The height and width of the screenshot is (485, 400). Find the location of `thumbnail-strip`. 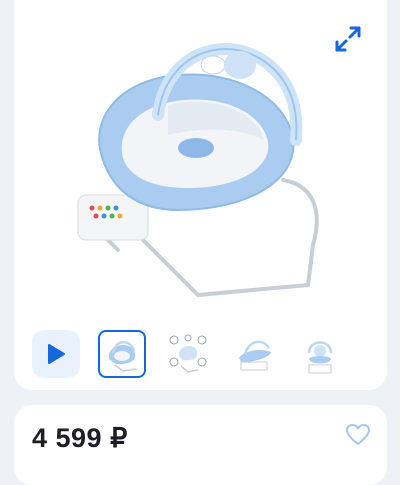

thumbnail-strip is located at coordinates (202, 355).